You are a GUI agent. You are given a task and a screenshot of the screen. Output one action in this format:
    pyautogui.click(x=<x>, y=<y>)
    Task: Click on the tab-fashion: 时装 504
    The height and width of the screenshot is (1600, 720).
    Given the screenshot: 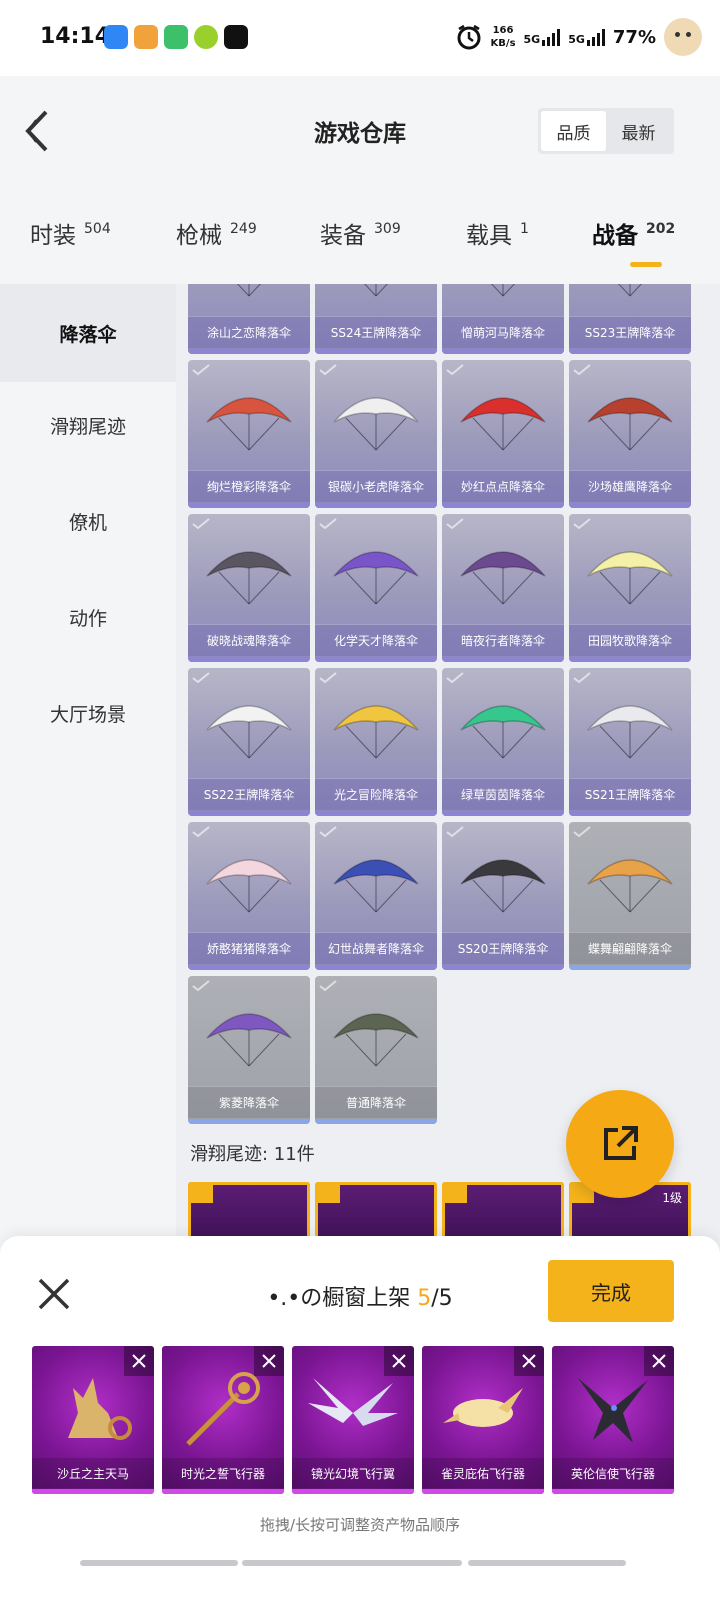 What is the action you would take?
    pyautogui.click(x=70, y=233)
    